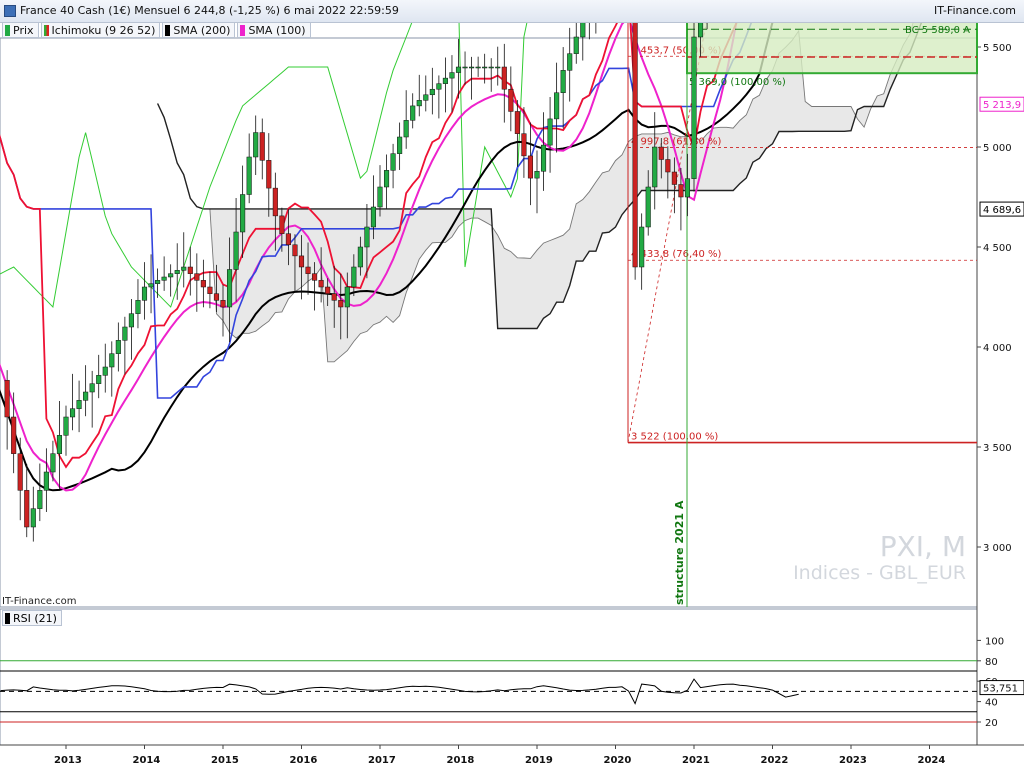  What do you see at coordinates (997, 448) in the screenshot?
I see `y-tick-label: 3 500` at bounding box center [997, 448].